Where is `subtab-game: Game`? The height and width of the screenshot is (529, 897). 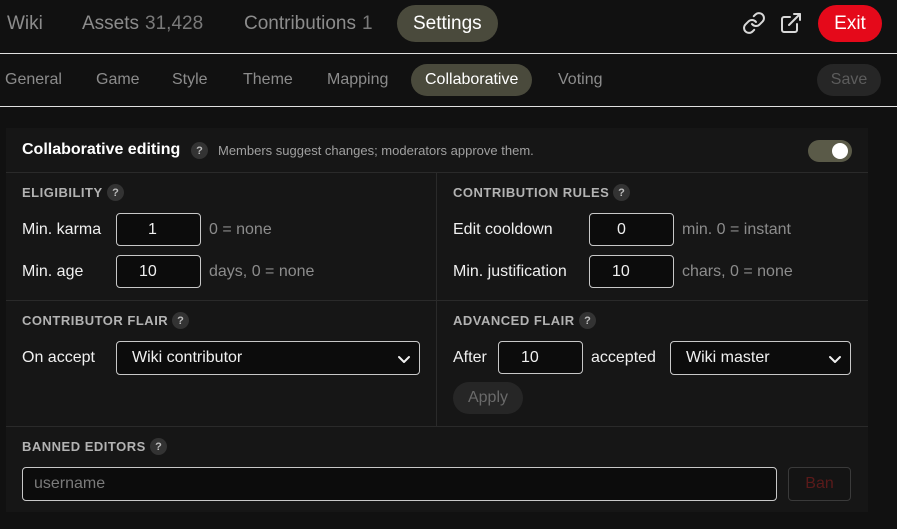 subtab-game: Game is located at coordinates (118, 80).